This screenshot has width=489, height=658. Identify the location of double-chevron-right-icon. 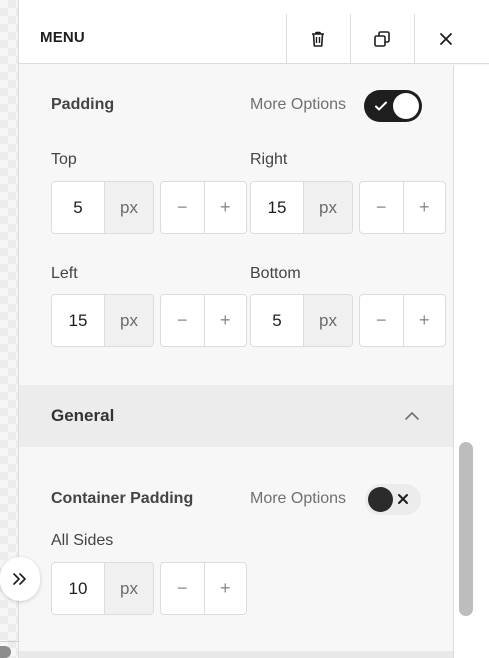
(19, 579).